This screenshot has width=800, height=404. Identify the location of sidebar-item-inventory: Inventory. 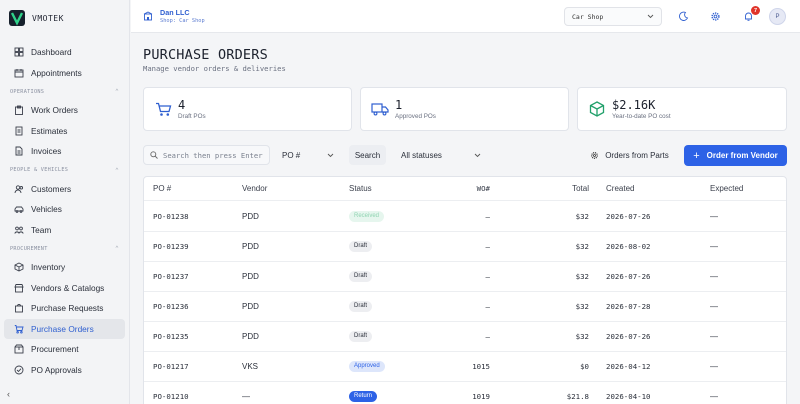
(64, 267).